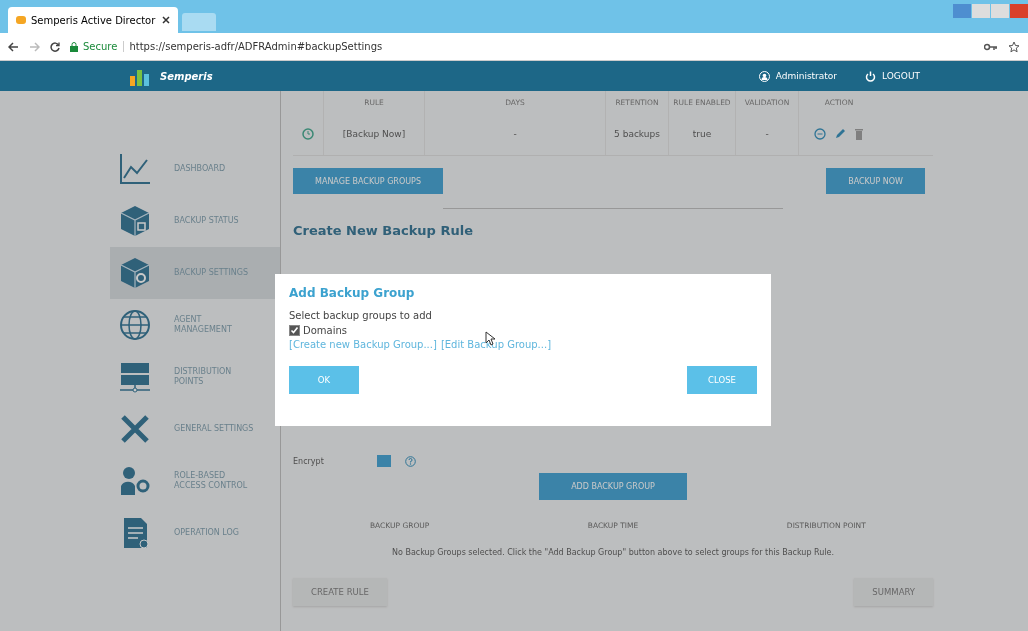 The width and height of the screenshot is (1028, 631). What do you see at coordinates (135, 273) in the screenshot?
I see `box-gear-icon` at bounding box center [135, 273].